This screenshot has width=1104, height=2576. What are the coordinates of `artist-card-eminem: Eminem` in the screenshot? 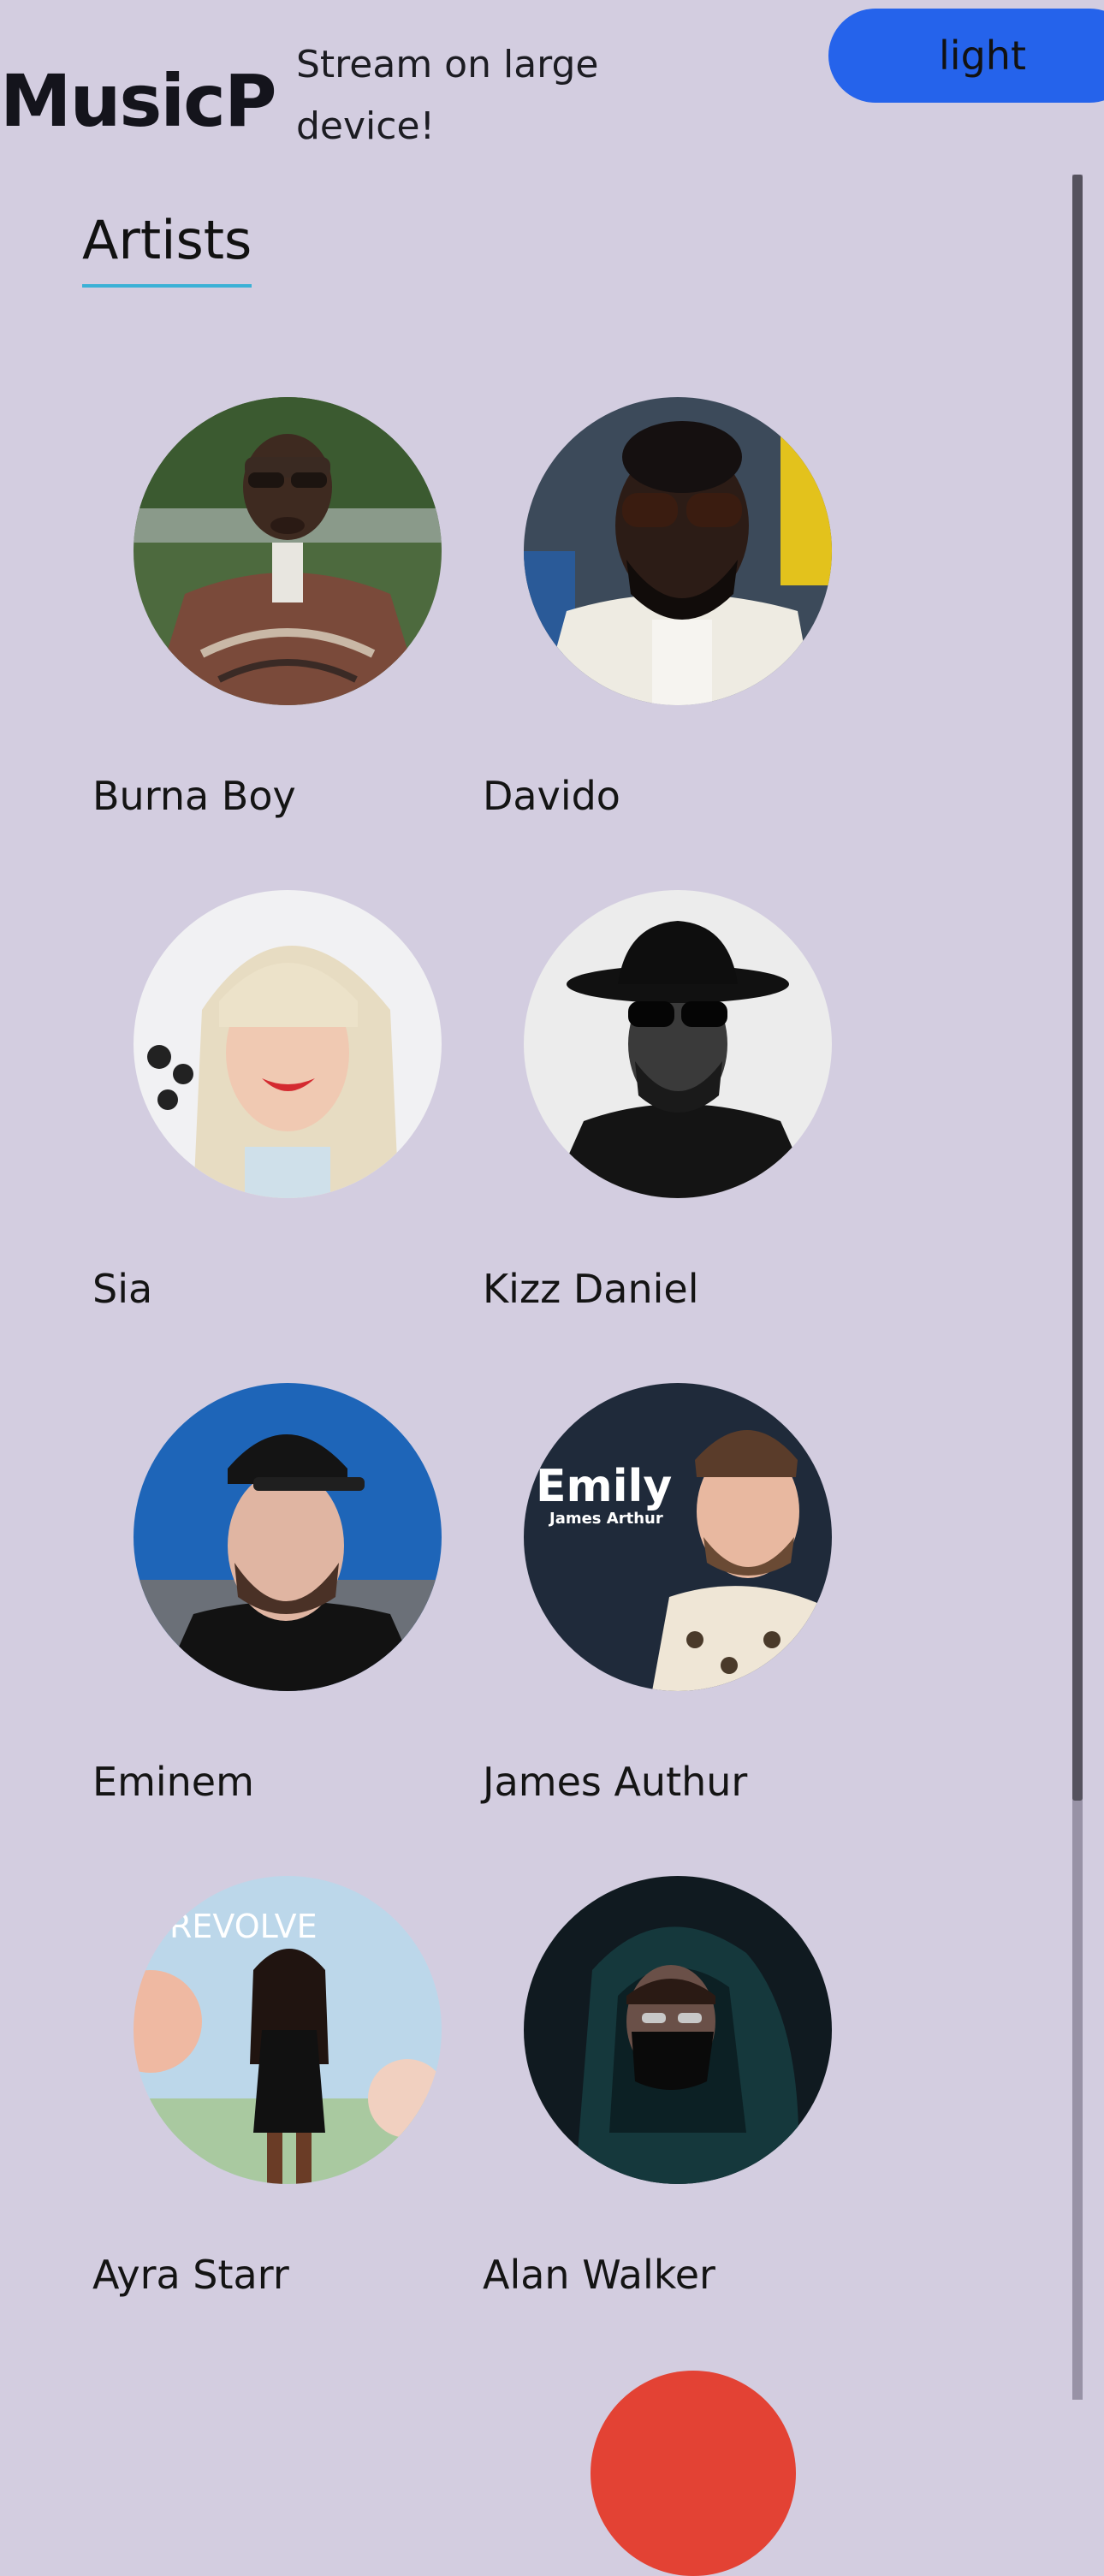 It's located at (272, 1605).